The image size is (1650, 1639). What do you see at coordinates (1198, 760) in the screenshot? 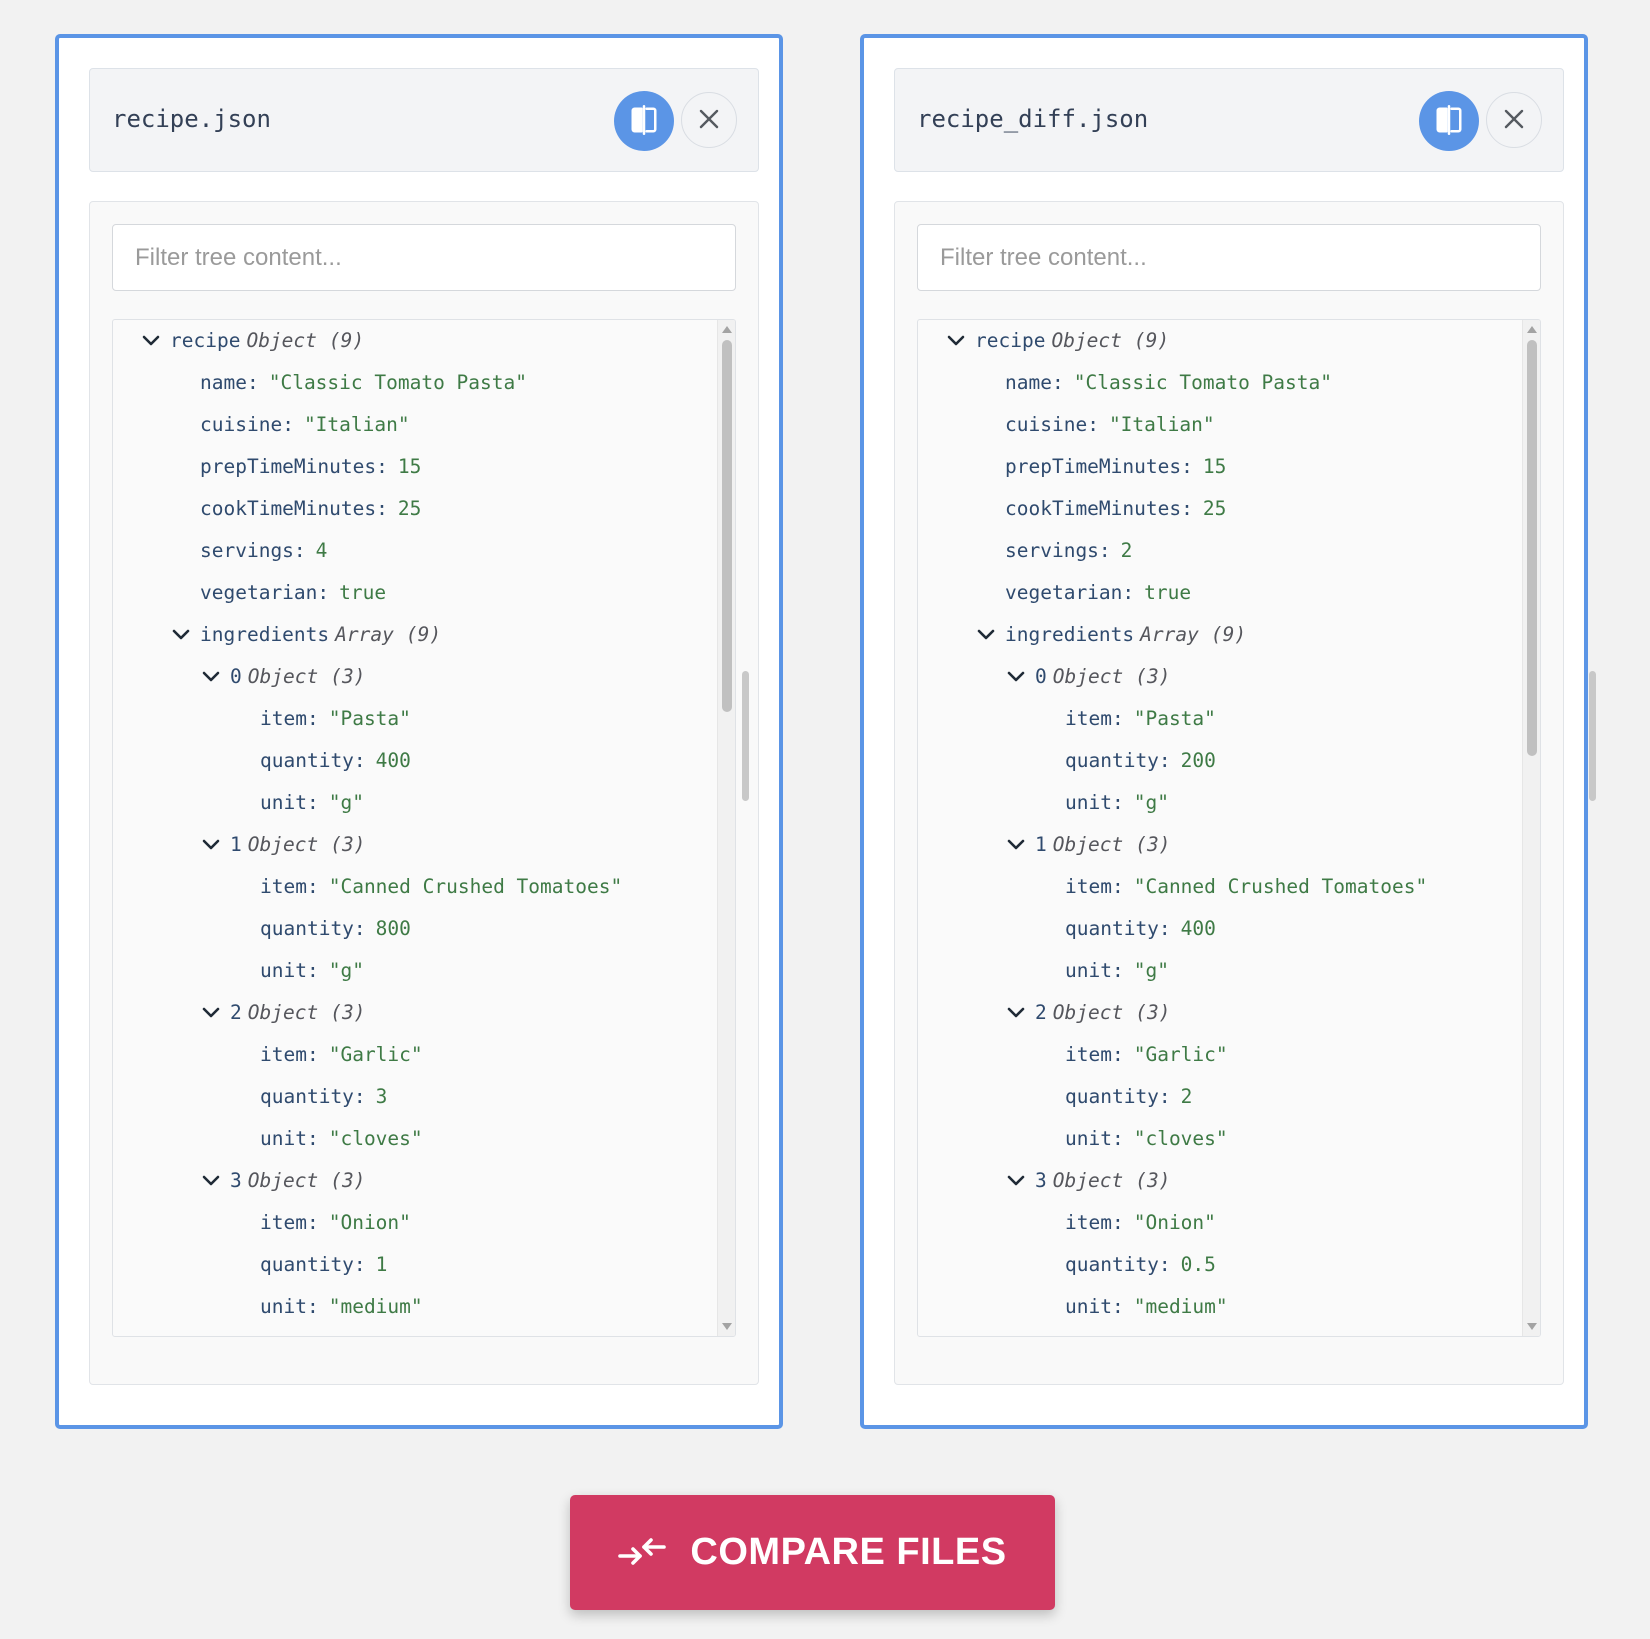
I see `tree-value: 200` at bounding box center [1198, 760].